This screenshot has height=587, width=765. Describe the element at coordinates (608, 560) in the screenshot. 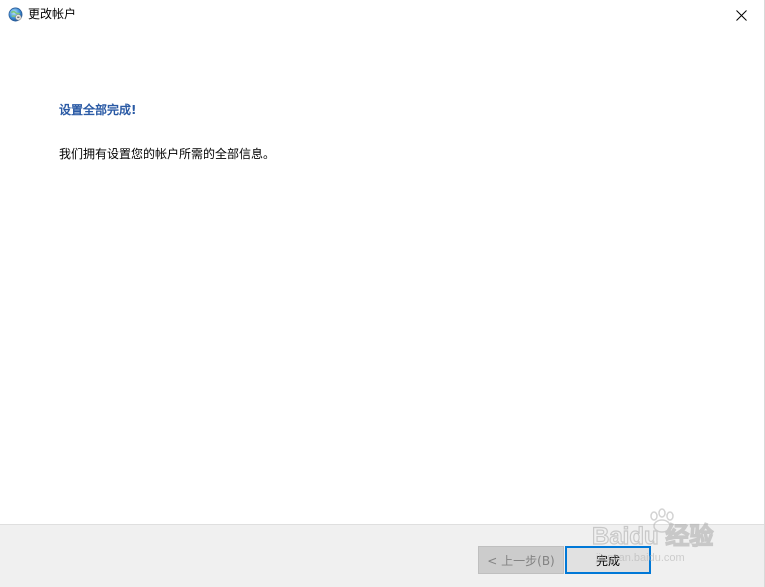

I see `finish-button: 完成` at that location.